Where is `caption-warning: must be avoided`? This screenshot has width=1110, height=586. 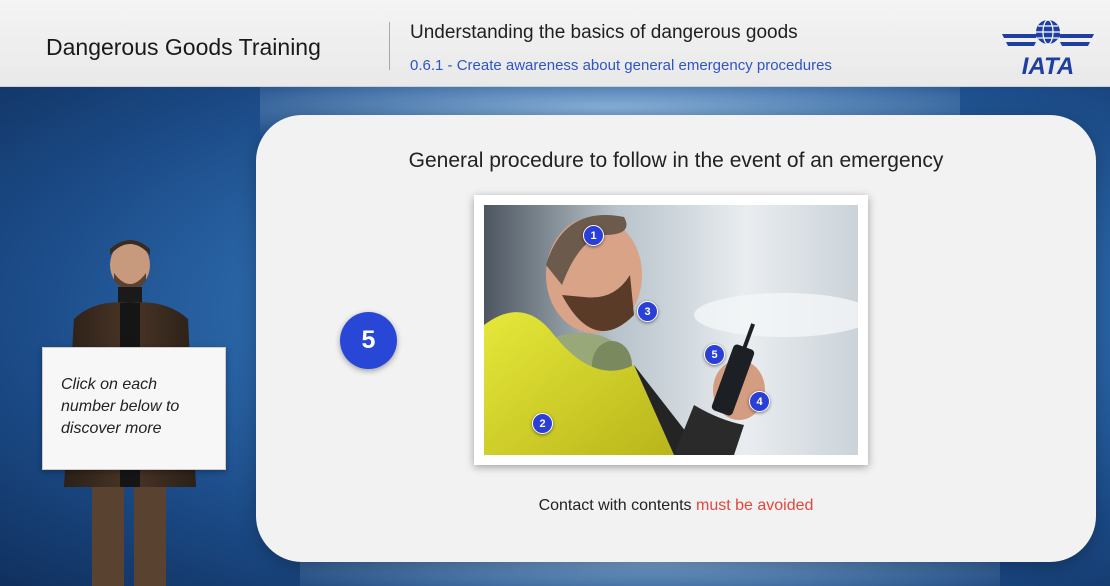 caption-warning: must be avoided is located at coordinates (755, 505).